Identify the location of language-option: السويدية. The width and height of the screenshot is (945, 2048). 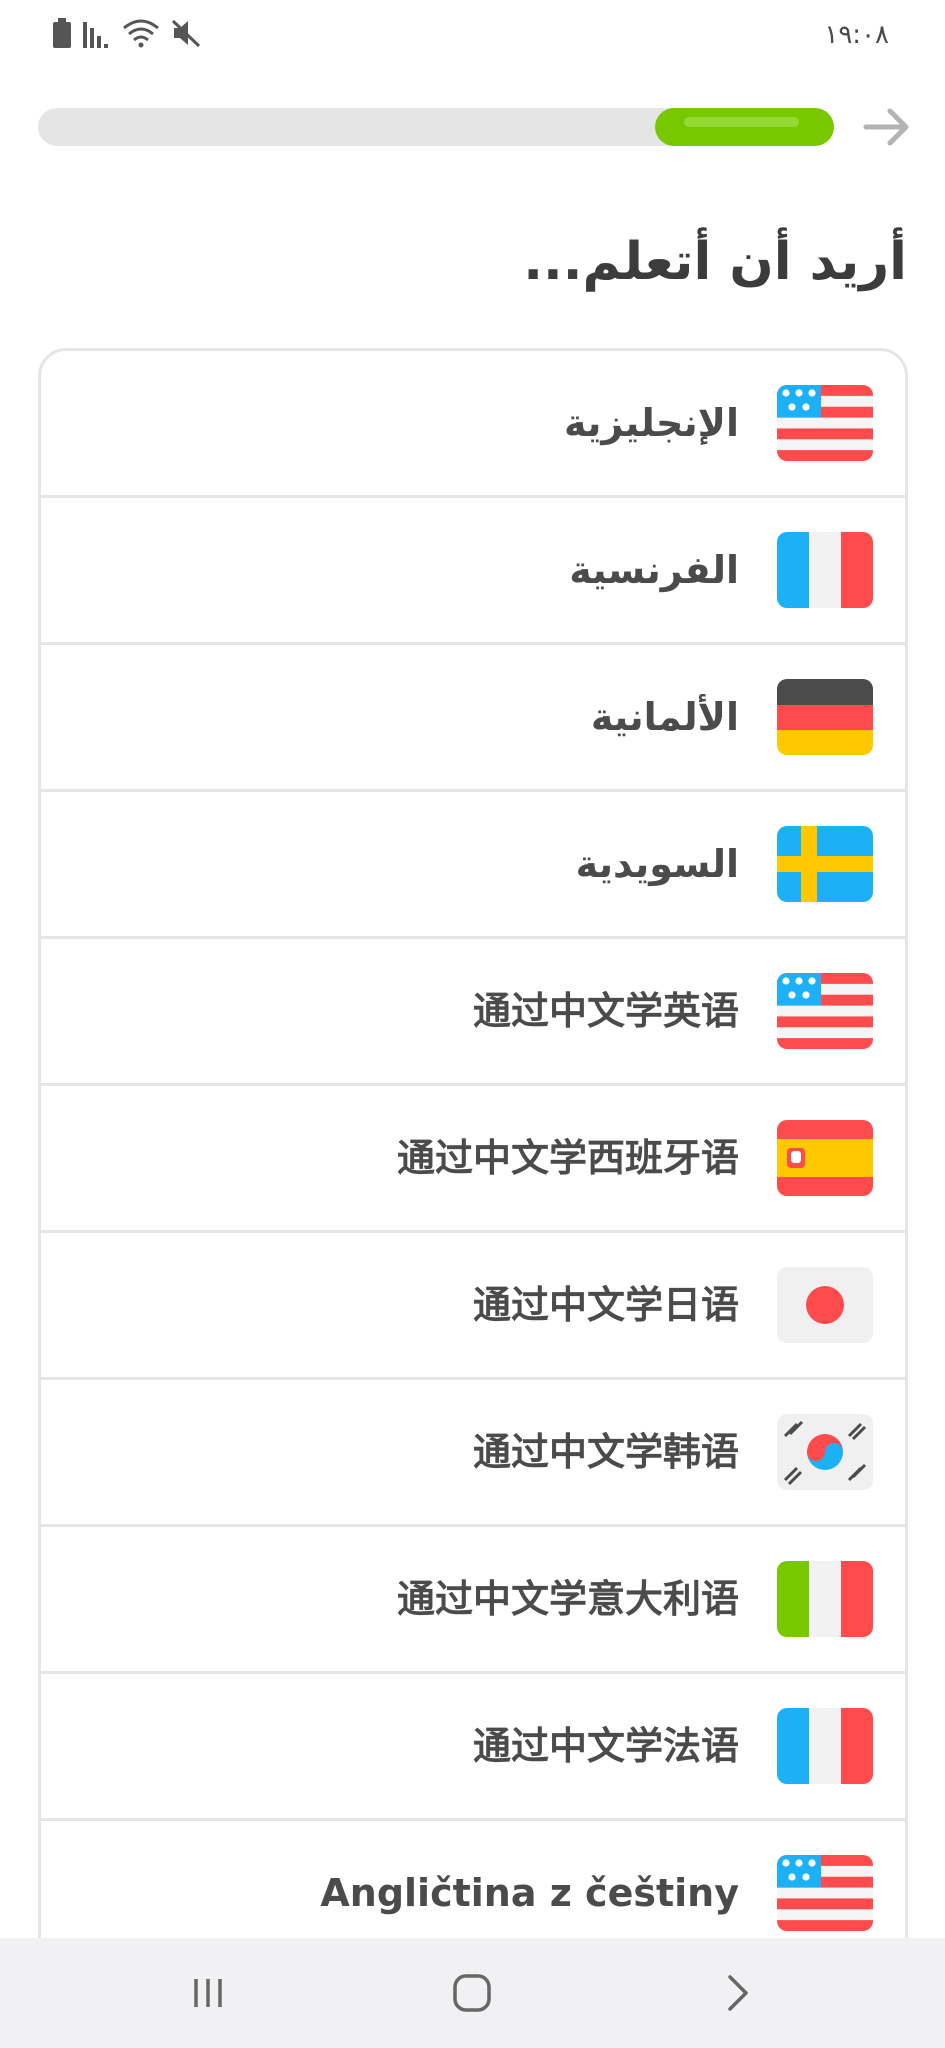
(473, 865).